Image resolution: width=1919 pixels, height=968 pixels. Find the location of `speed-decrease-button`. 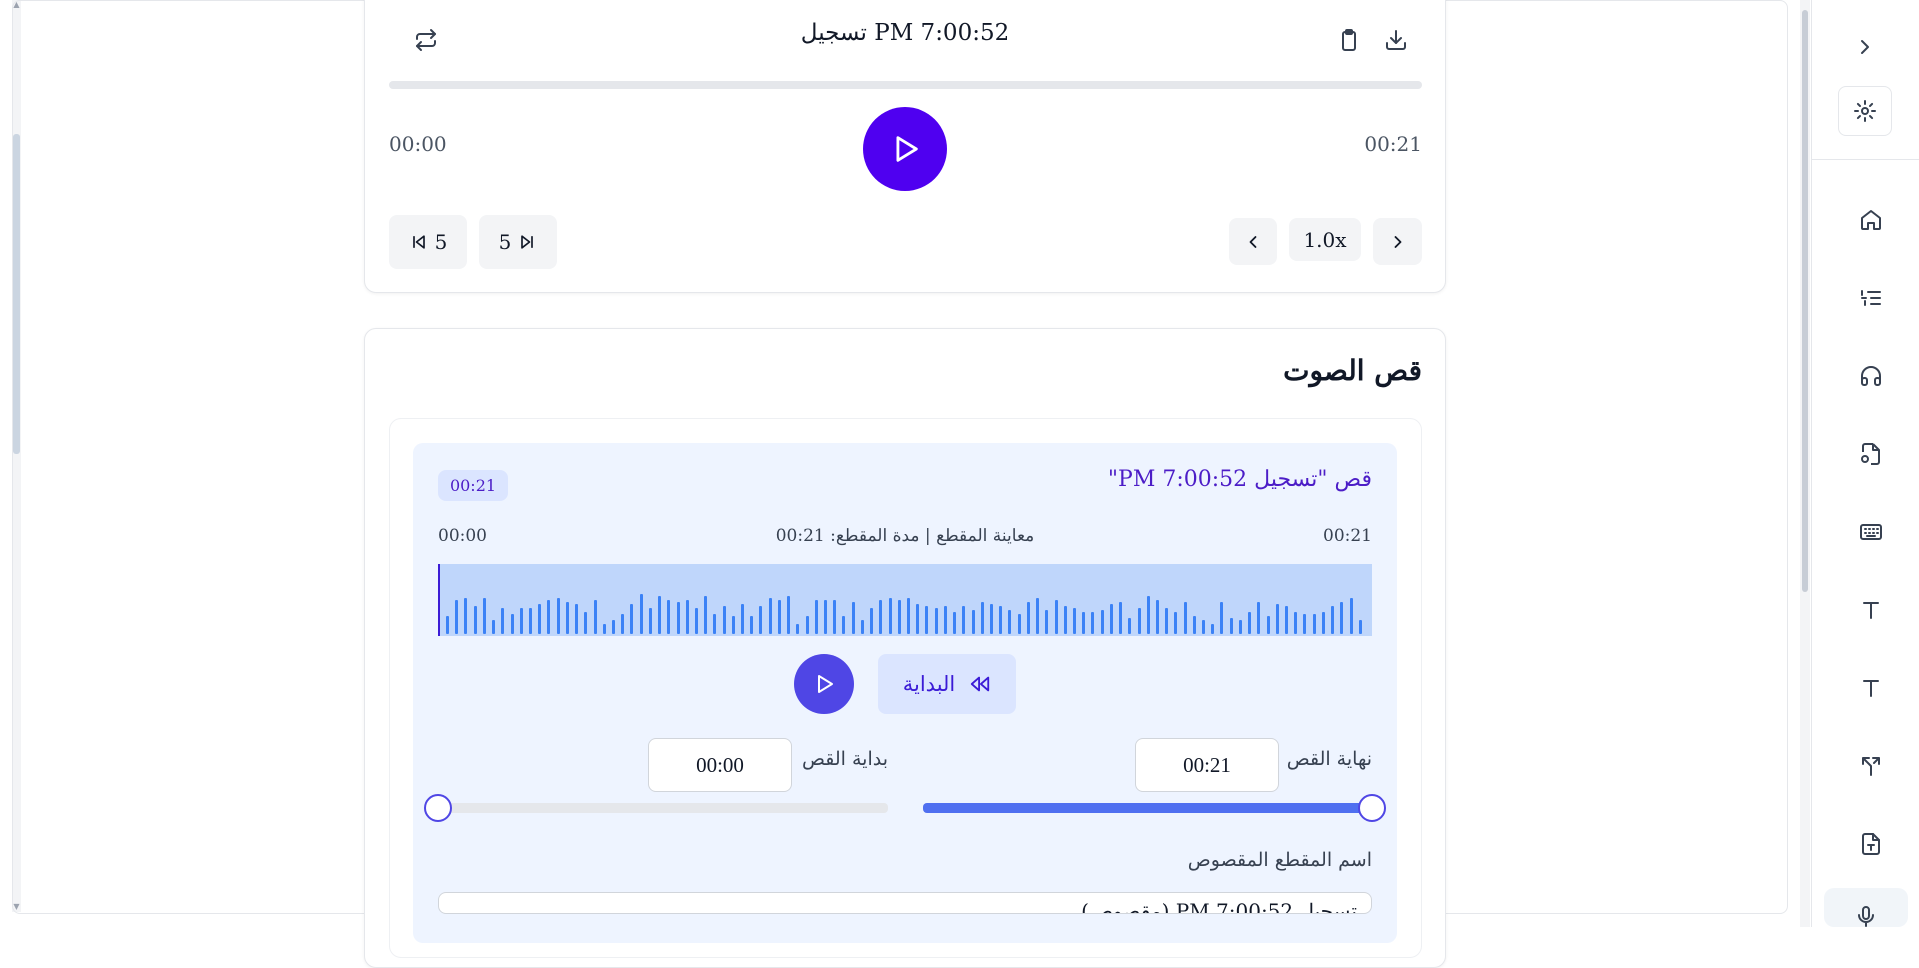

speed-decrease-button is located at coordinates (1253, 241).